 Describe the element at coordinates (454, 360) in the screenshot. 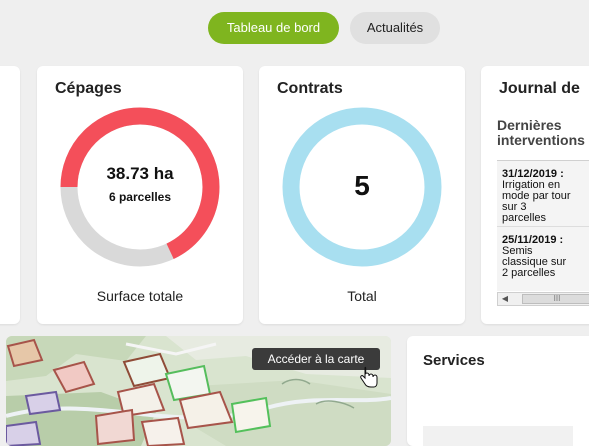

I see `services-title: Services` at that location.